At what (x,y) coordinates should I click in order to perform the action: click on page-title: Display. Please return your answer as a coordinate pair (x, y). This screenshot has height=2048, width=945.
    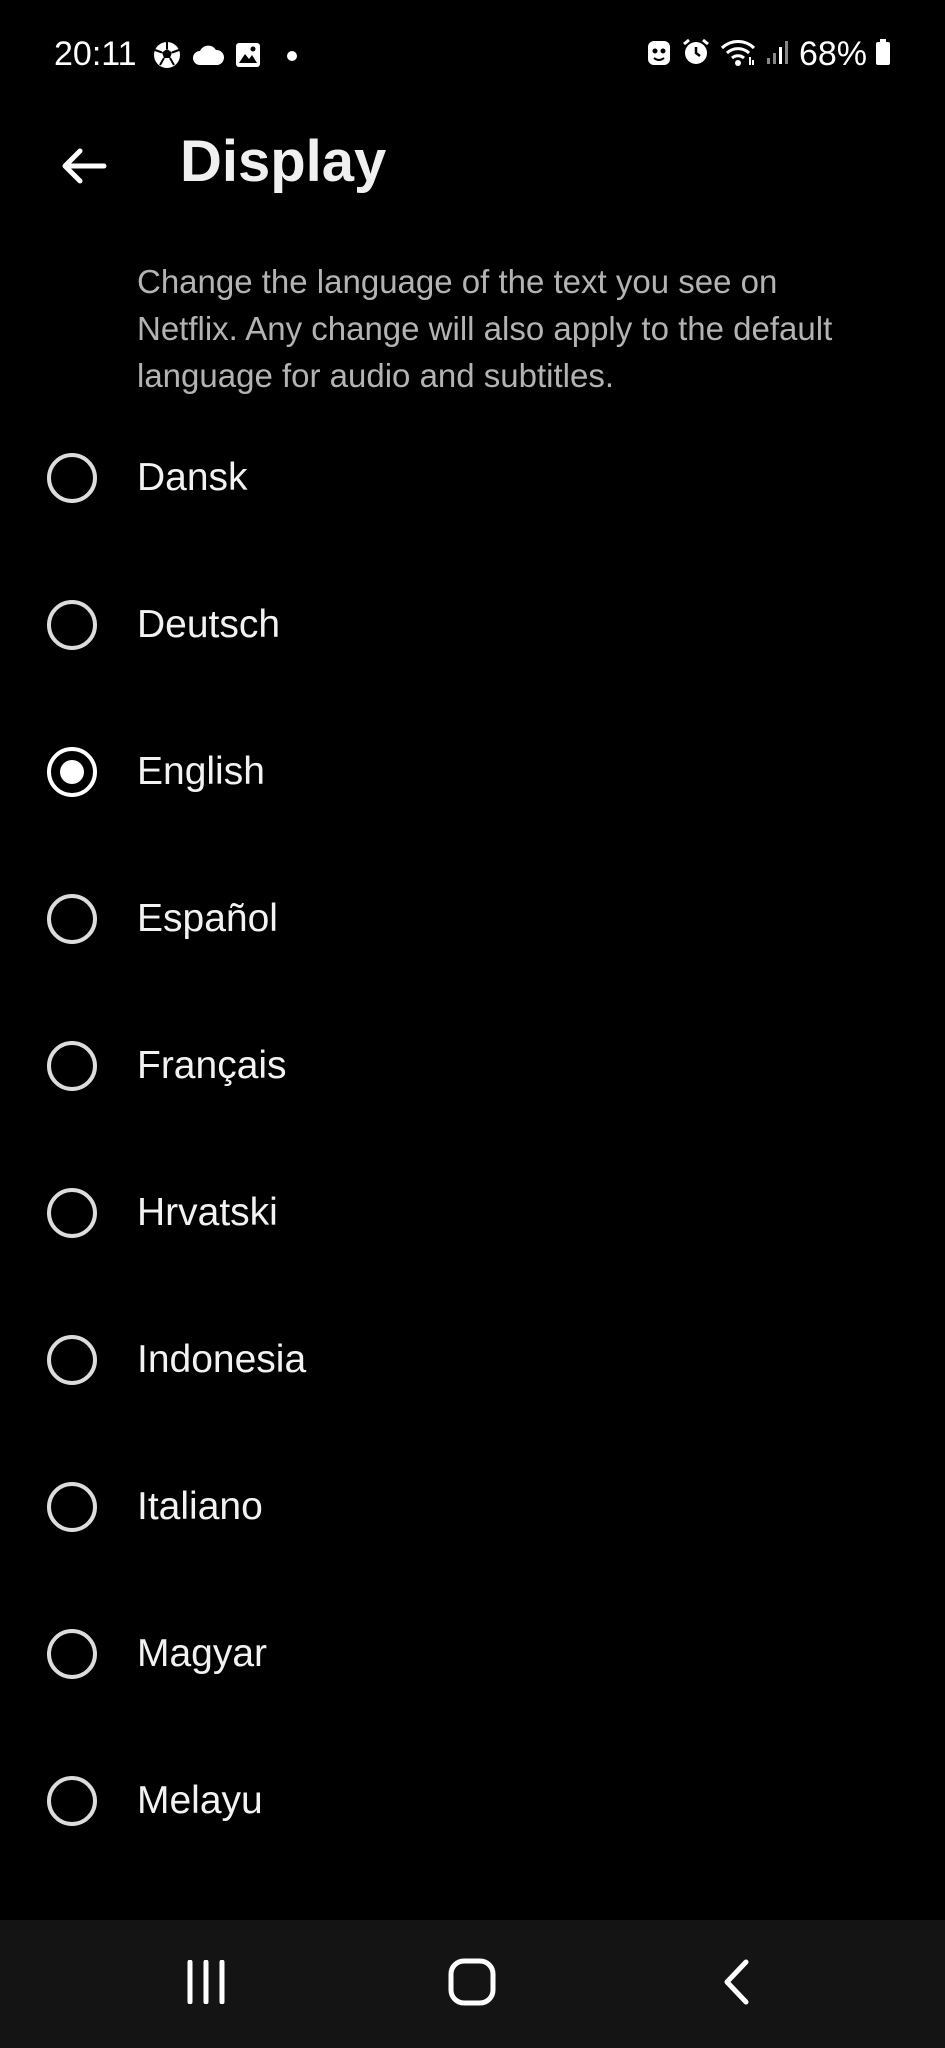
    Looking at the image, I should click on (283, 161).